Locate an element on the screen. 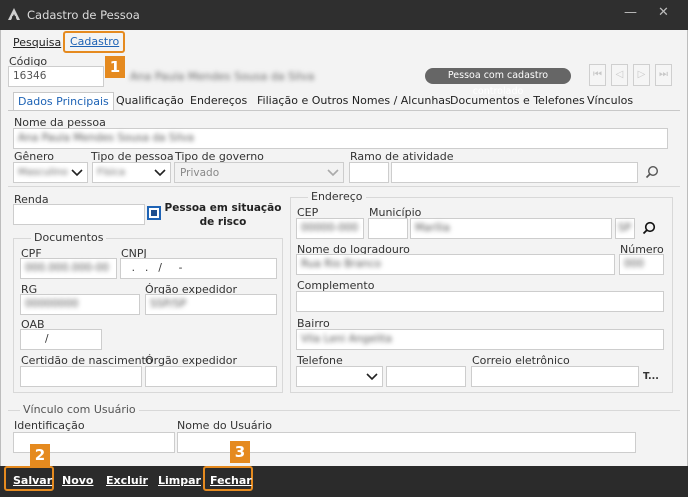 The image size is (688, 497). endereco-title: Endereço is located at coordinates (337, 196).